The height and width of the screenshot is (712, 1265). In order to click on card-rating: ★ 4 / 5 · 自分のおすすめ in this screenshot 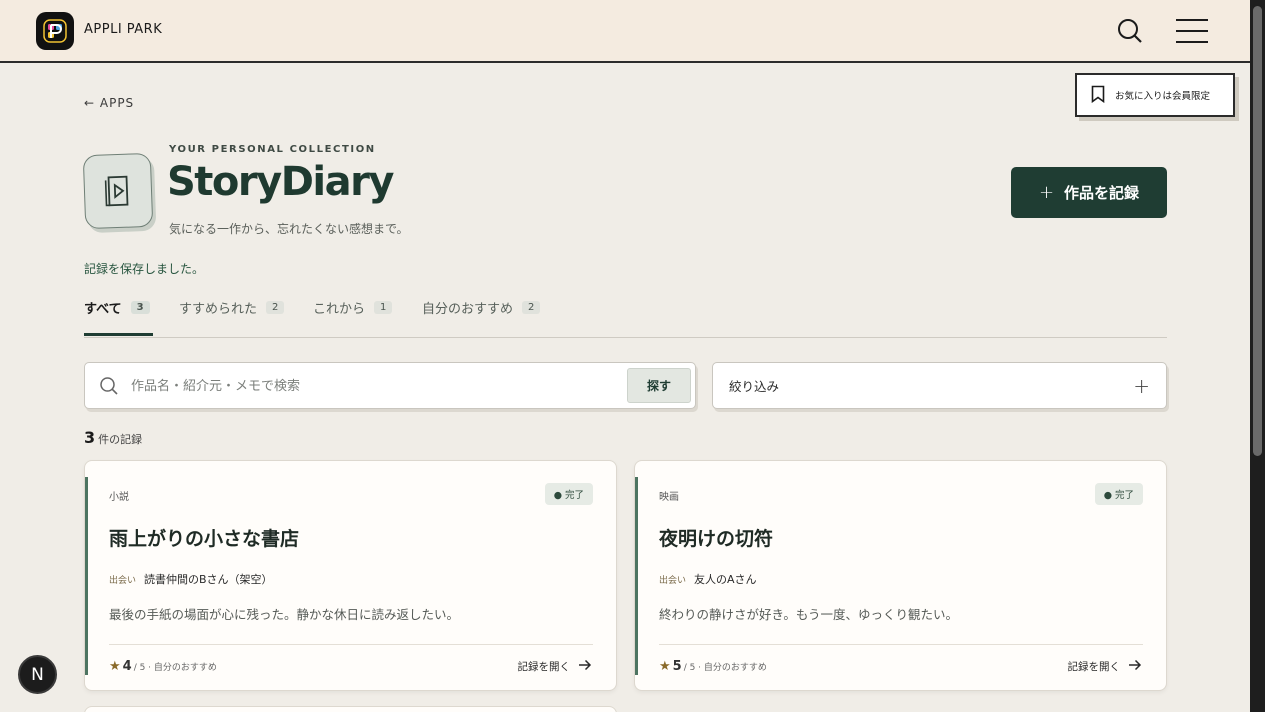, I will do `click(163, 666)`.